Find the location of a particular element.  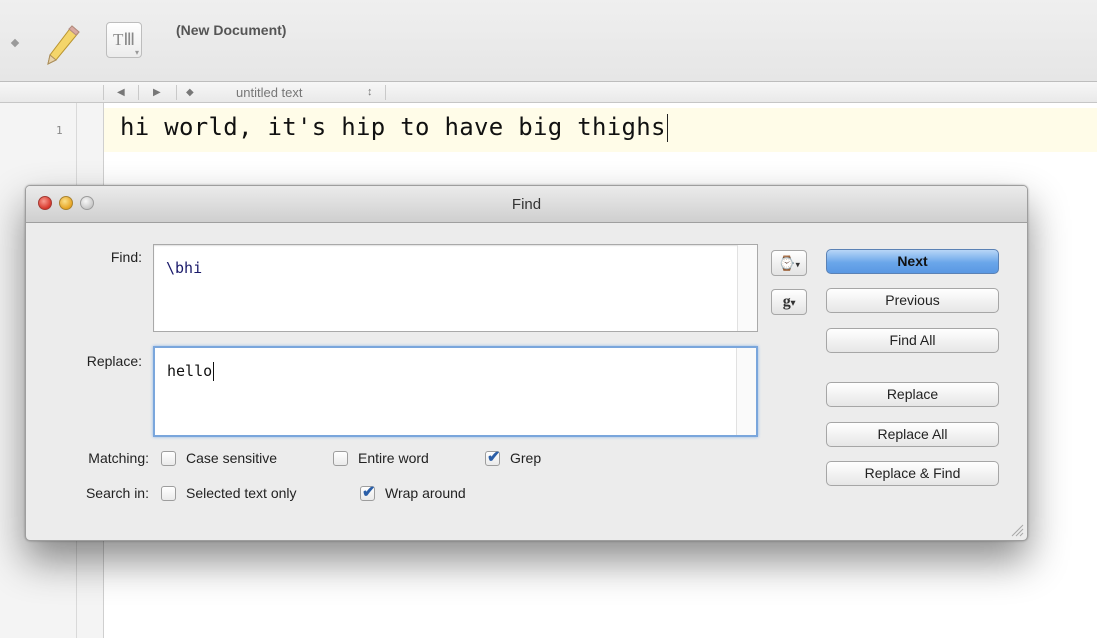

find-label: Find: is located at coordinates (126, 257).